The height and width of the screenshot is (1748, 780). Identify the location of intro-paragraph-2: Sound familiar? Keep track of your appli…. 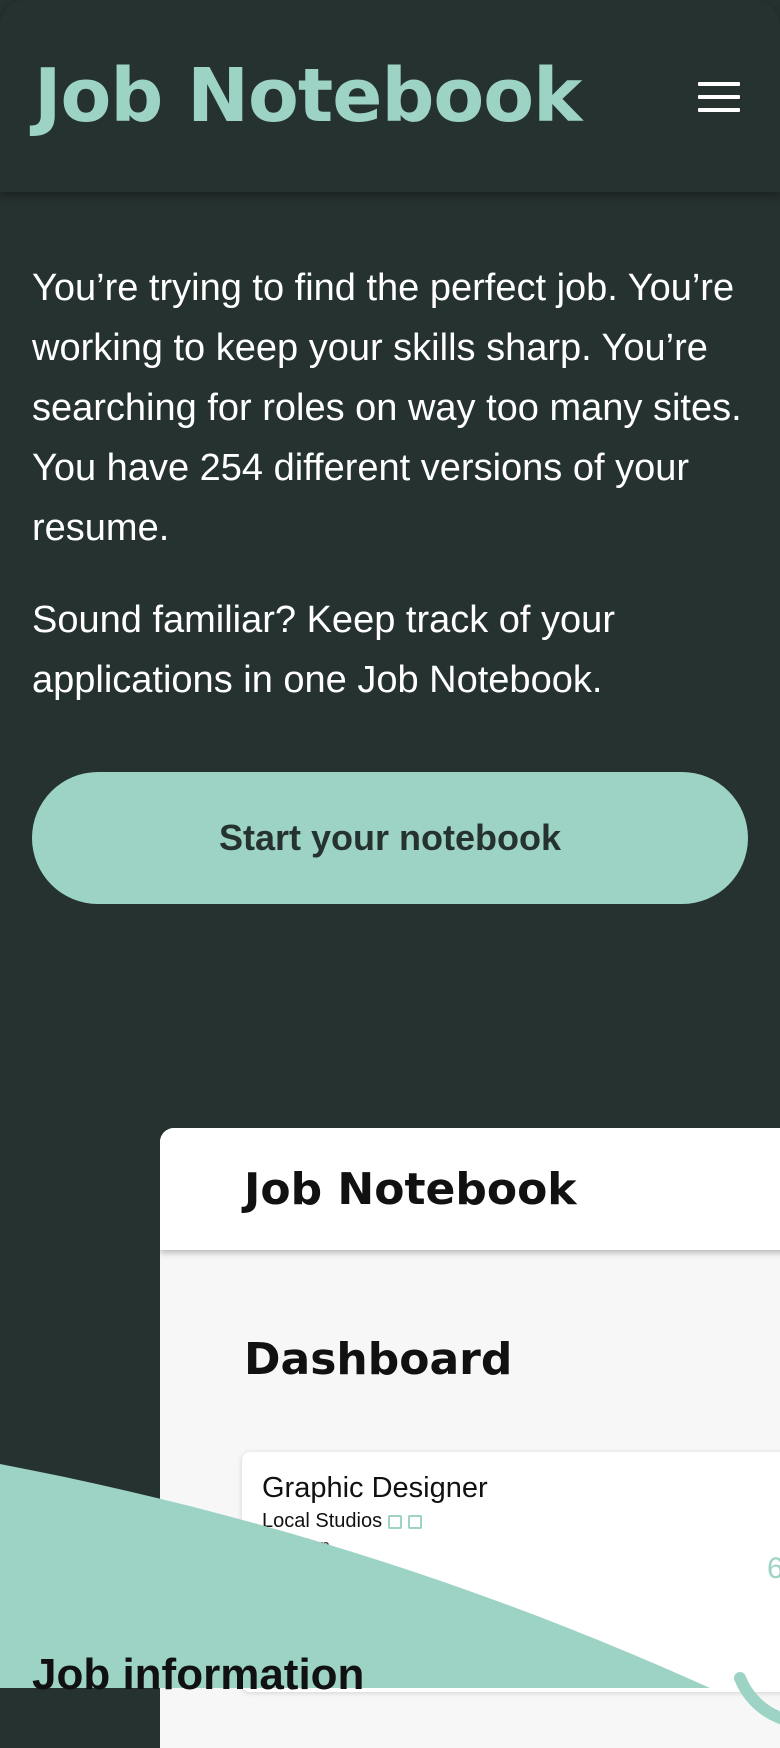
(323, 650).